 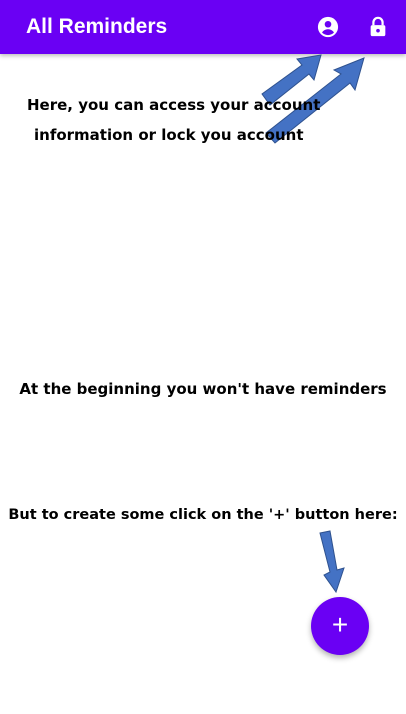 I want to click on annotation-account-line2: information or lock you account, so click(x=169, y=135).